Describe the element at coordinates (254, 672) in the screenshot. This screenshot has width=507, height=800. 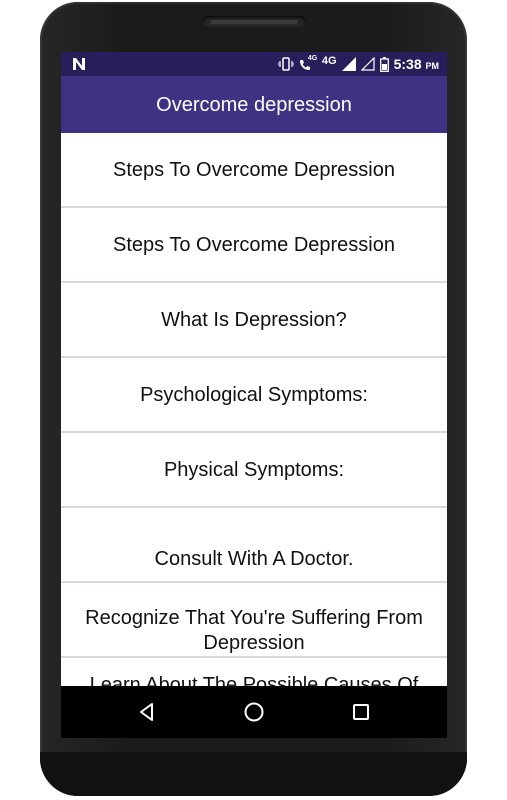
I see `list-item-learn-causes: Learn About The Possible Causes Of` at that location.